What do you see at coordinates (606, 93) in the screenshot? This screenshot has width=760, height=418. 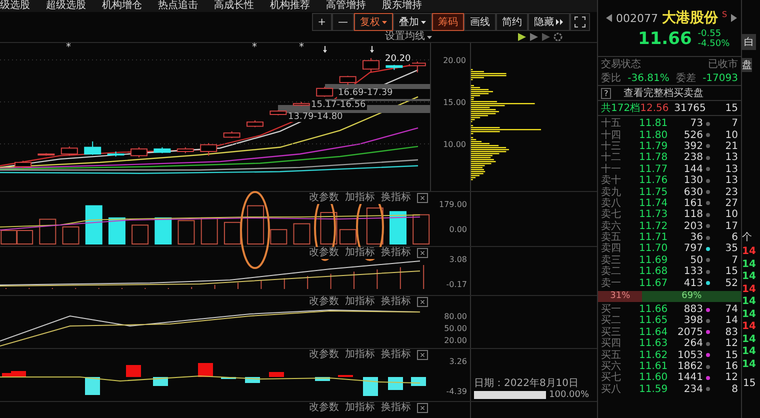 I see `help-button: ?` at bounding box center [606, 93].